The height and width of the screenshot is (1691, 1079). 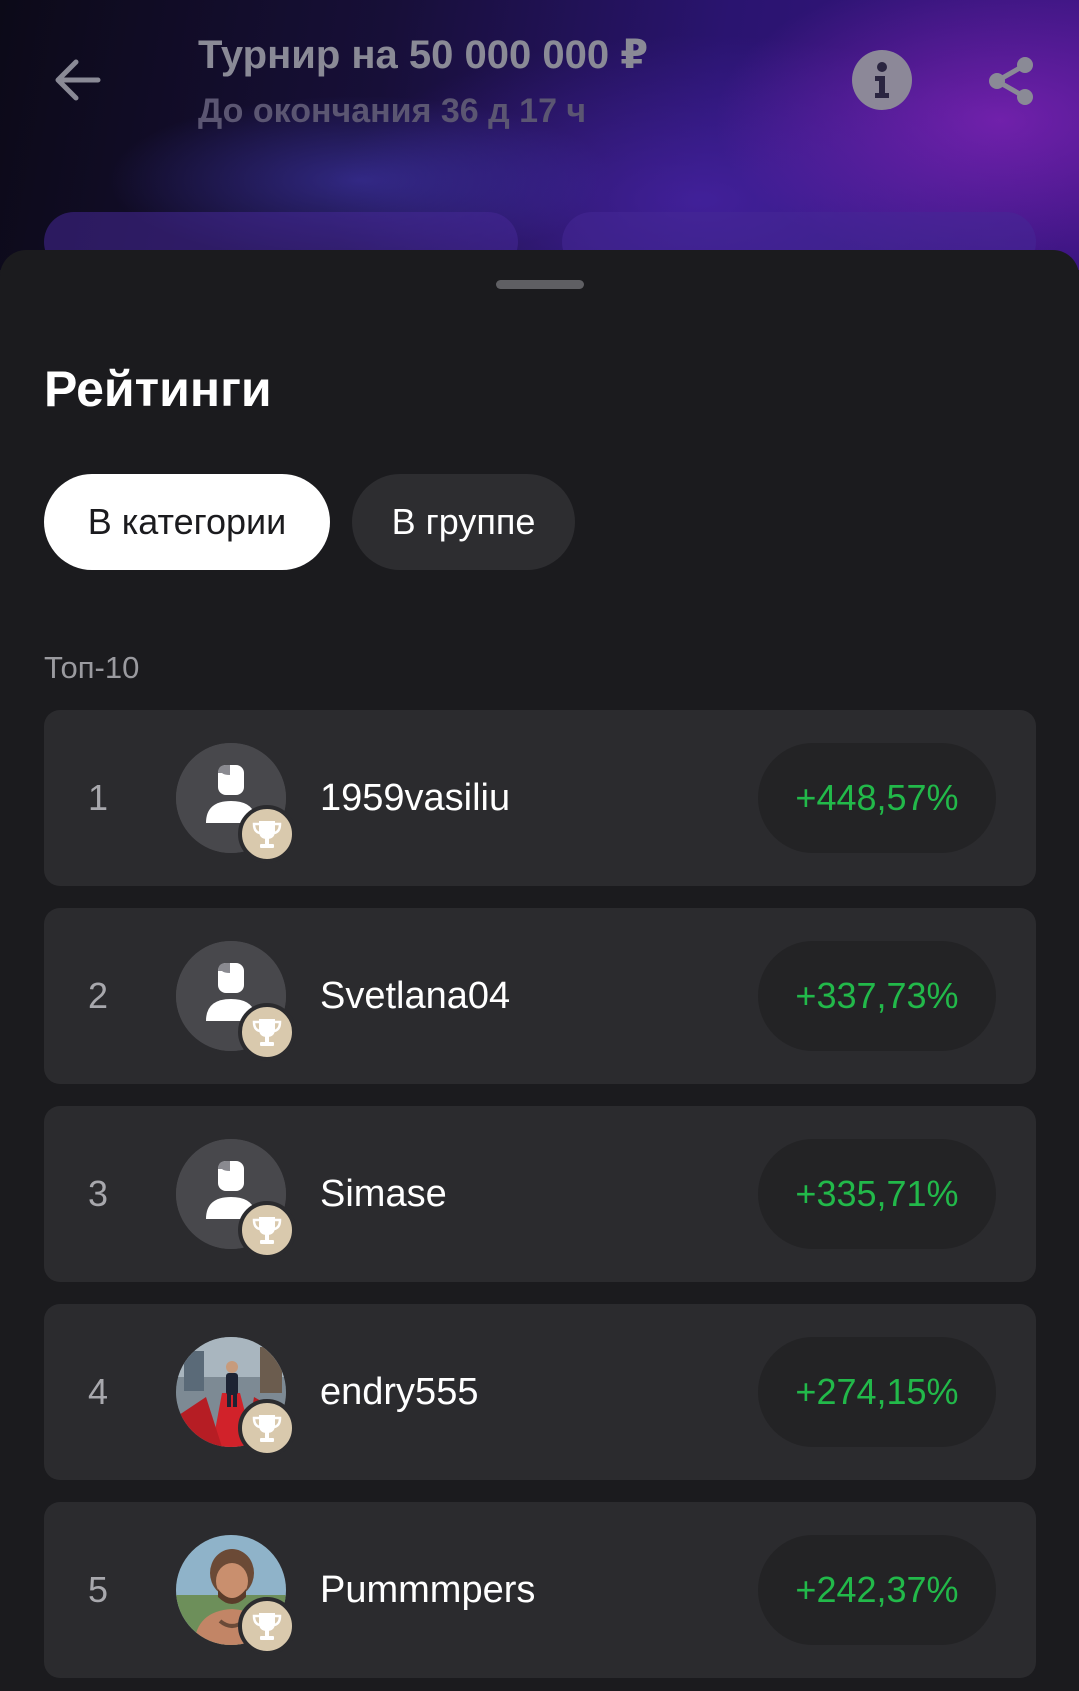 What do you see at coordinates (540, 1194) in the screenshot?
I see `leaderboard-row: 3 Simase +335,71%` at bounding box center [540, 1194].